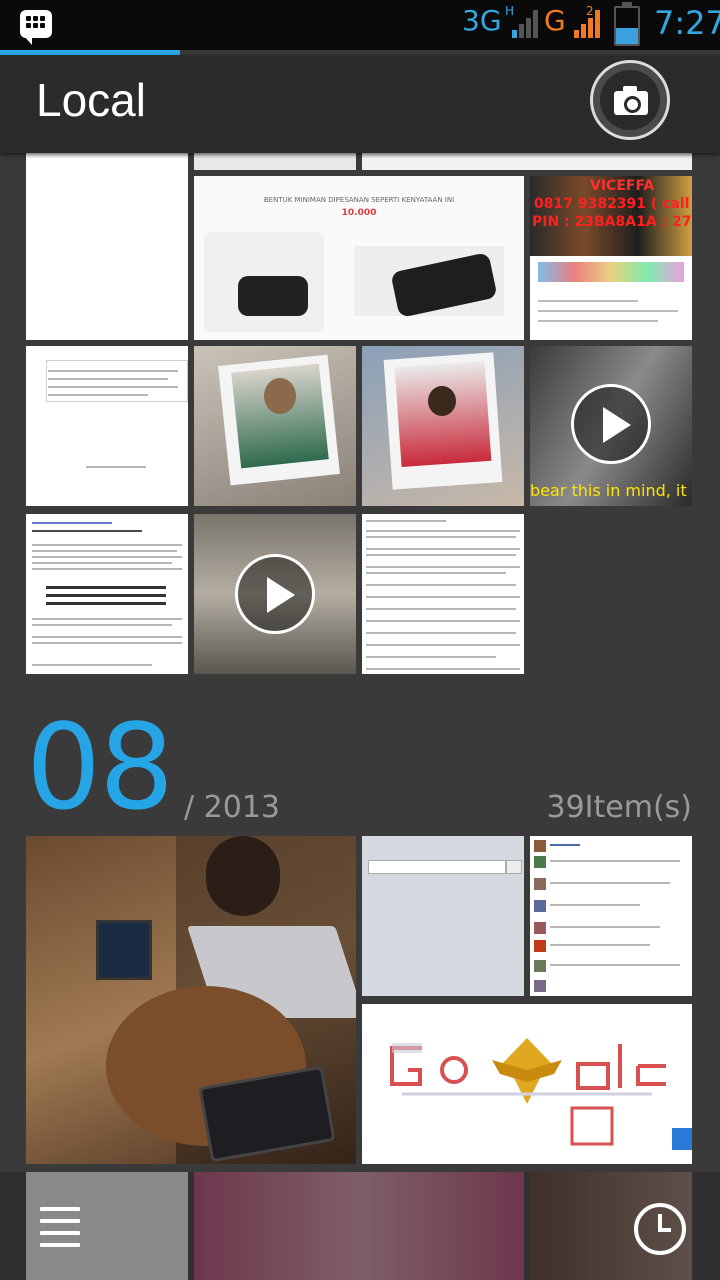  I want to click on google-doodle-icon, so click(541, 1094).